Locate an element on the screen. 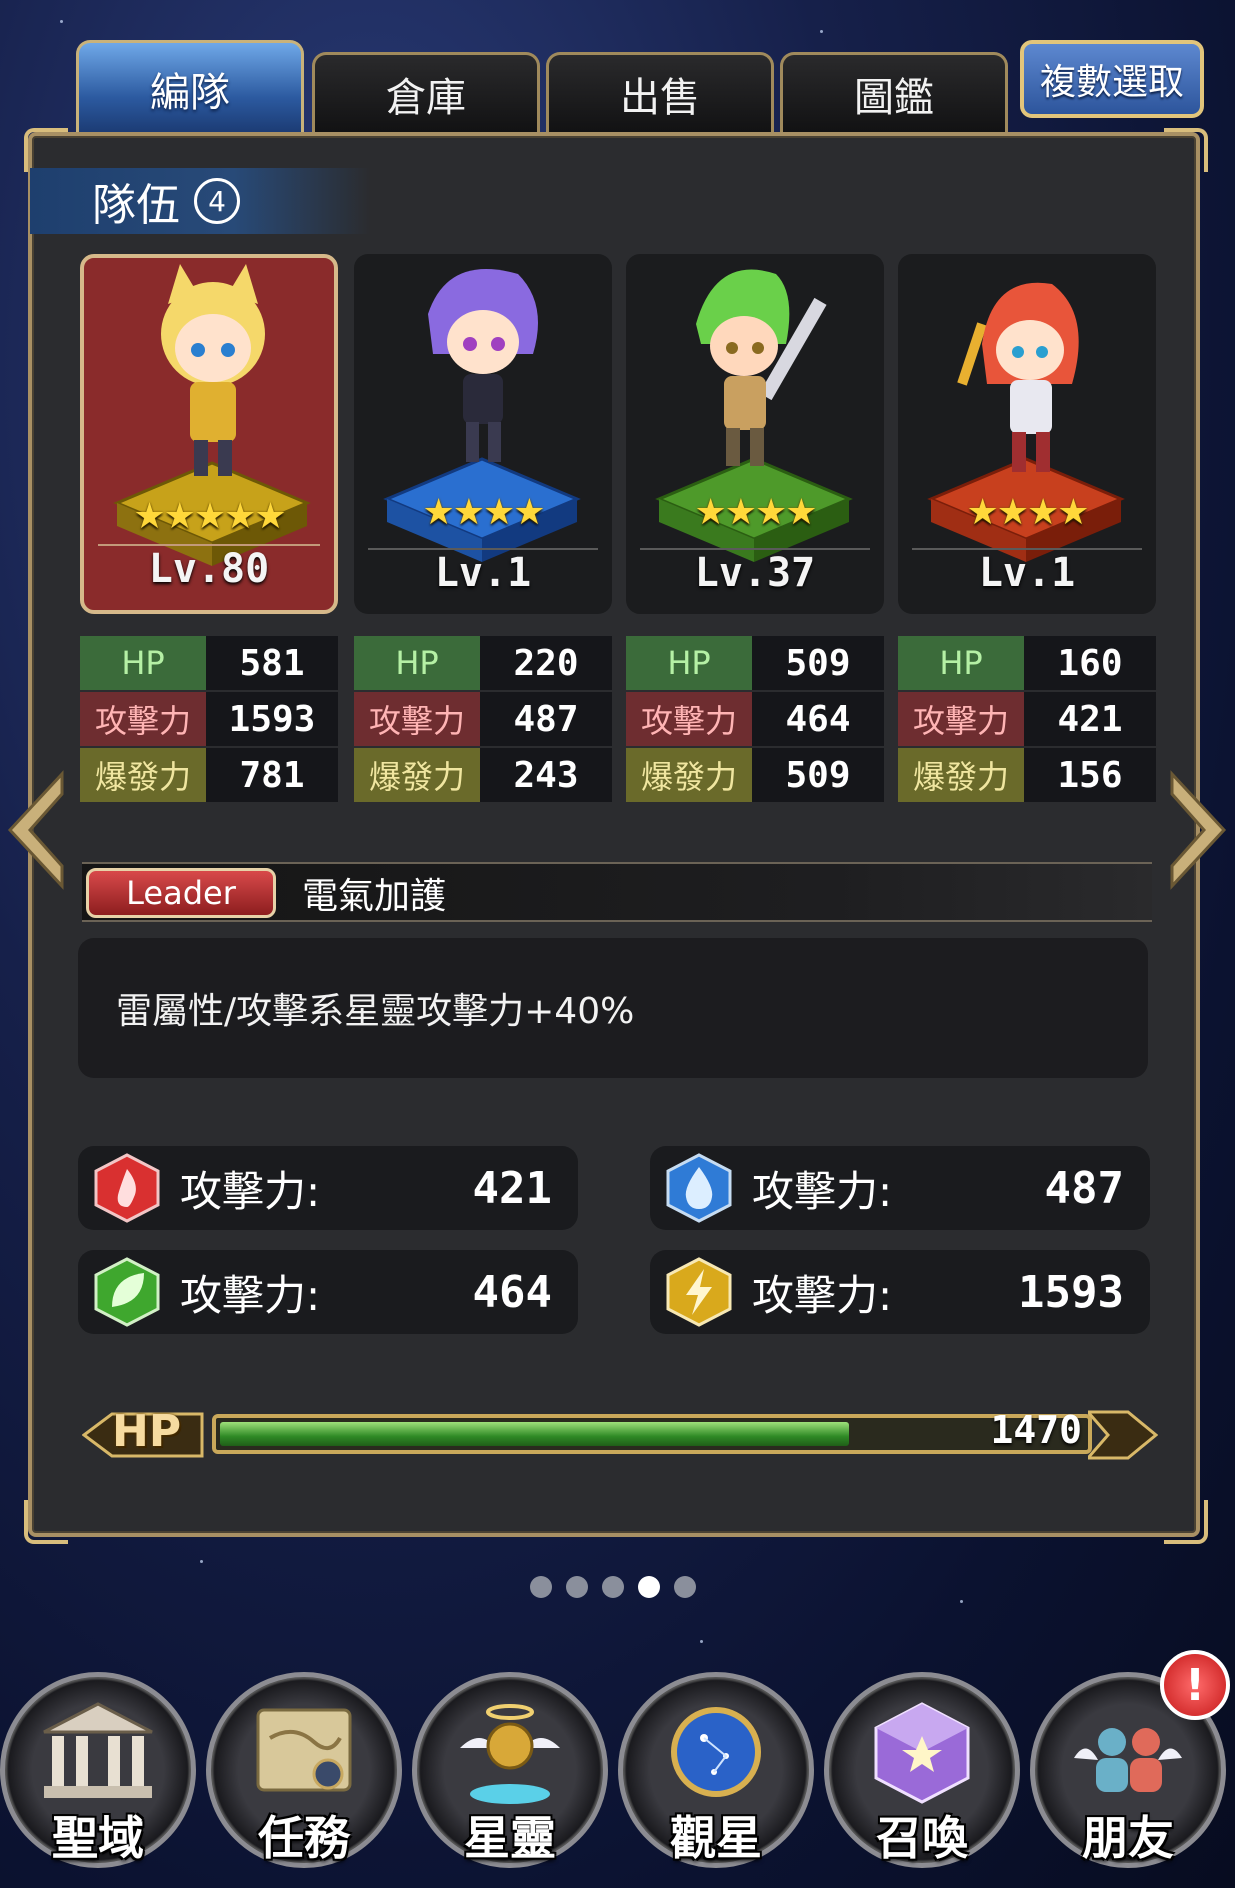  team-hp-bar: HP 1470 is located at coordinates (622, 1435).